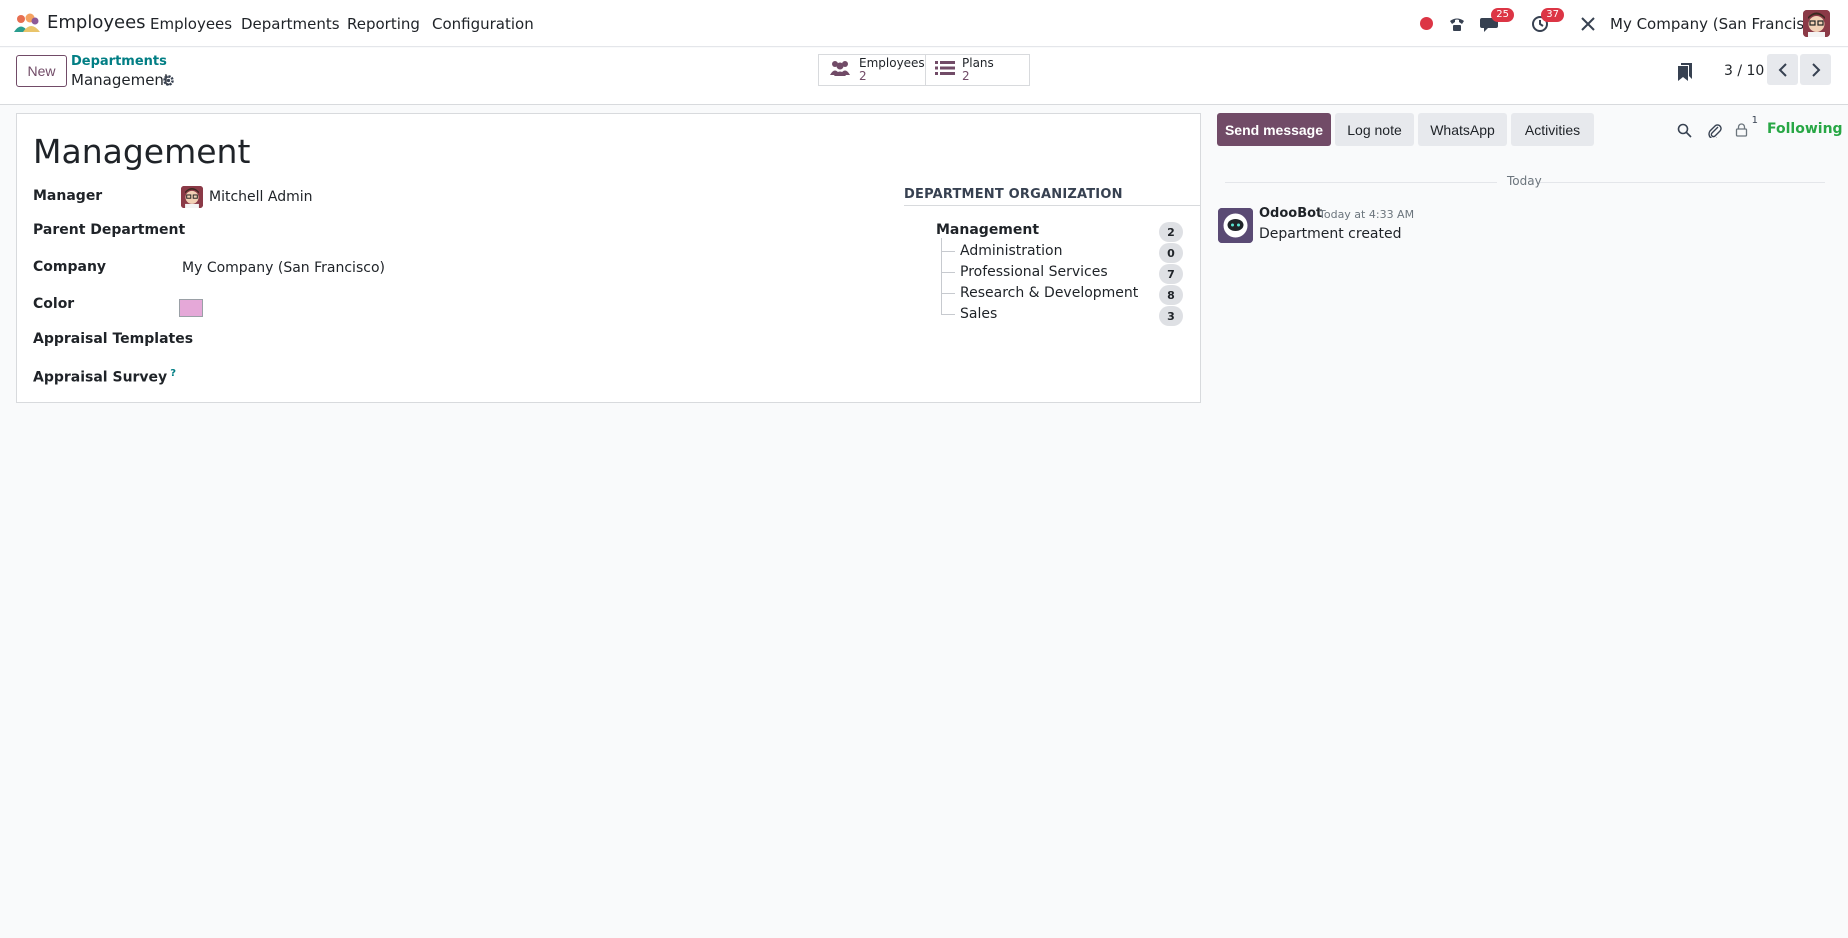 Image resolution: width=1848 pixels, height=938 pixels. I want to click on org-child-sales: Sales, so click(978, 314).